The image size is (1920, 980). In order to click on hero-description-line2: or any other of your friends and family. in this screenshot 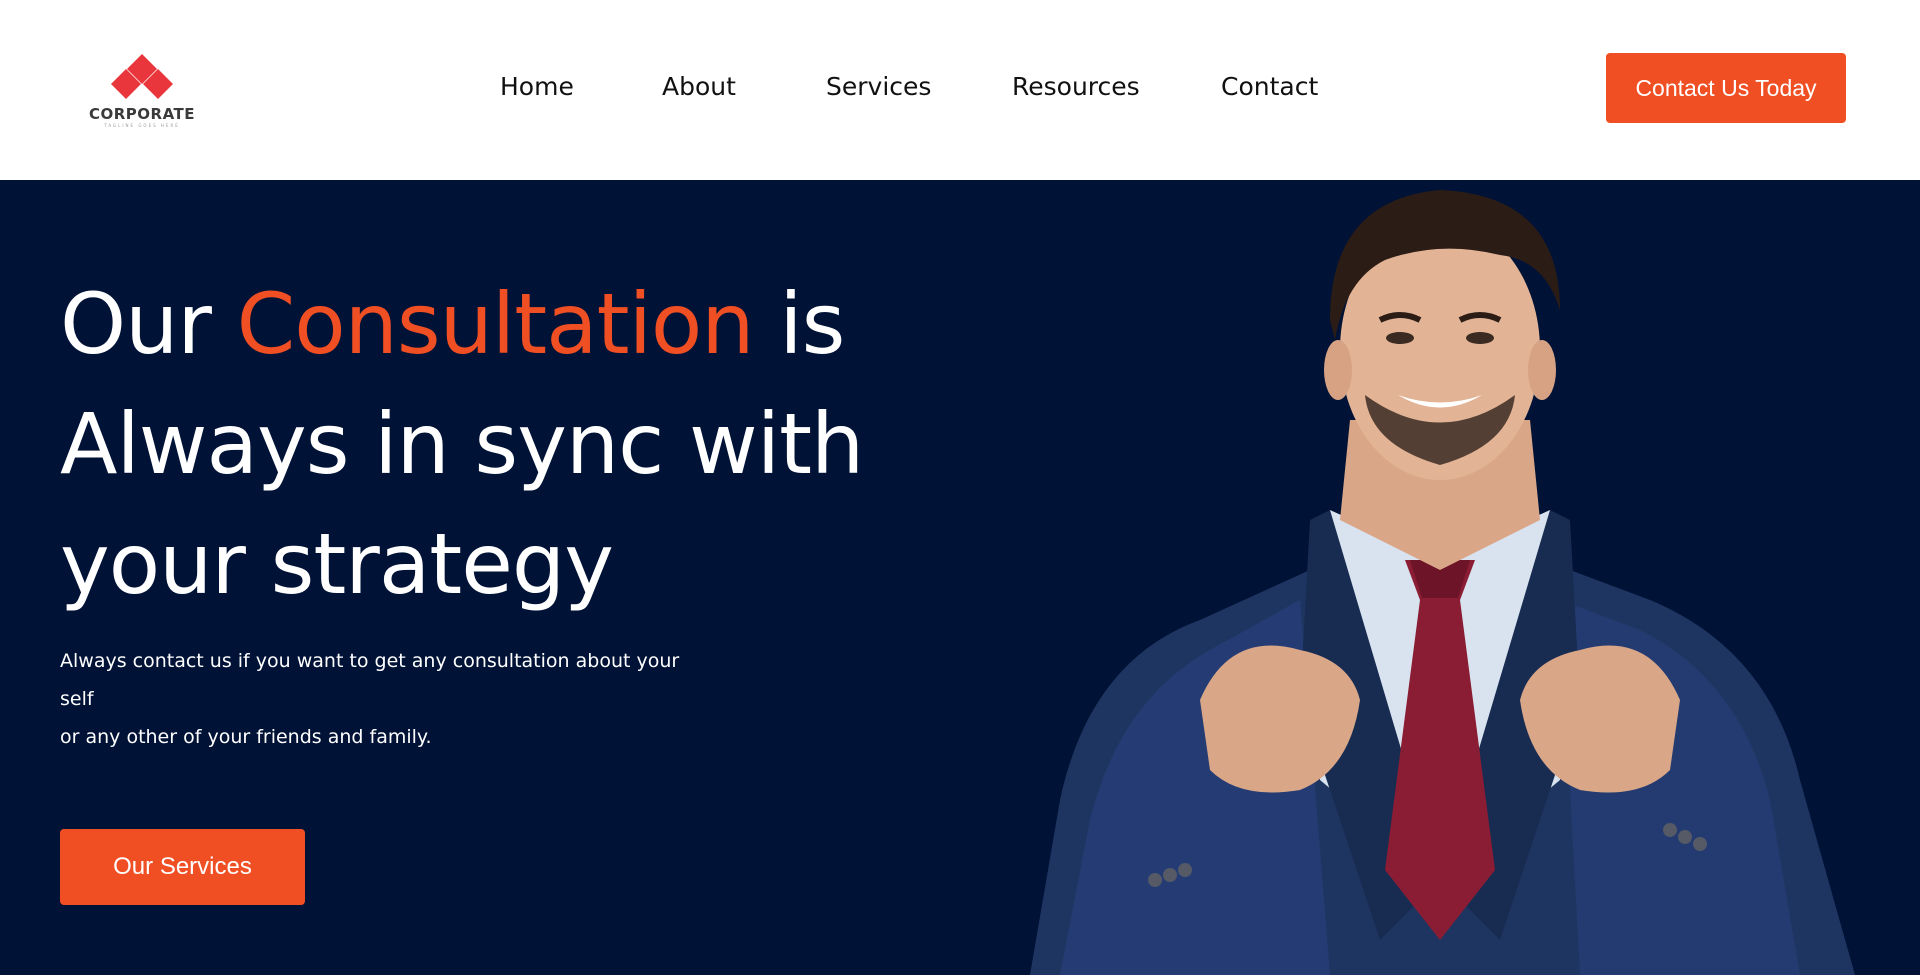, I will do `click(246, 737)`.